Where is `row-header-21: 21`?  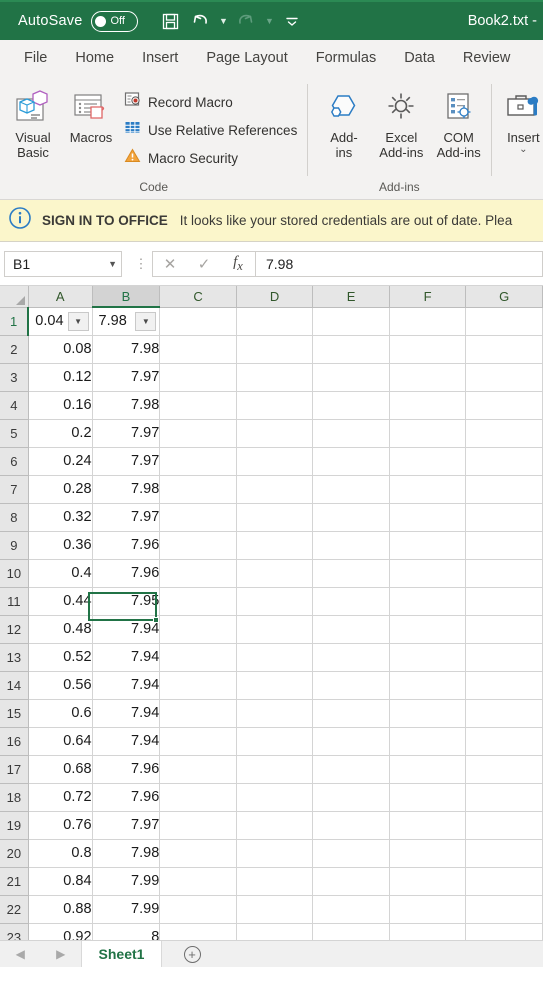 row-header-21: 21 is located at coordinates (14, 881).